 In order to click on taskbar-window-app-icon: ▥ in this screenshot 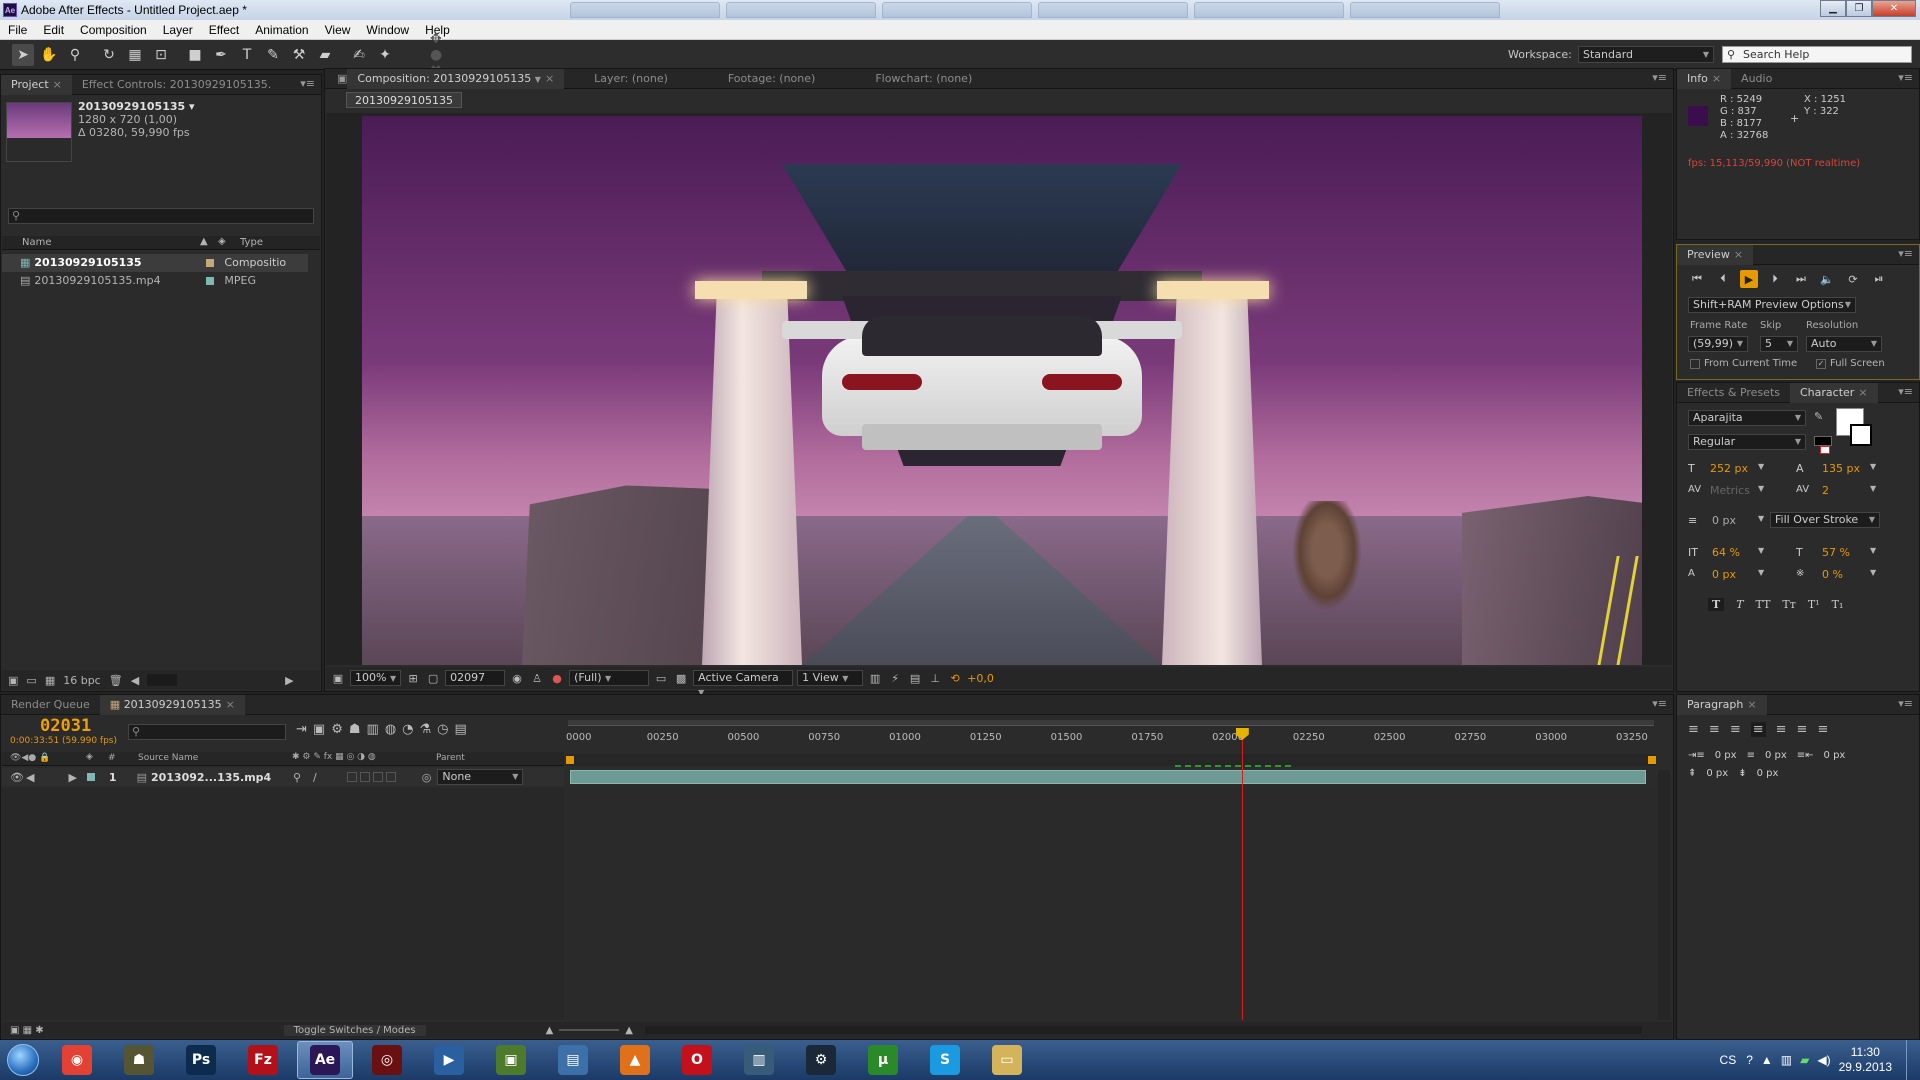, I will do `click(759, 1060)`.